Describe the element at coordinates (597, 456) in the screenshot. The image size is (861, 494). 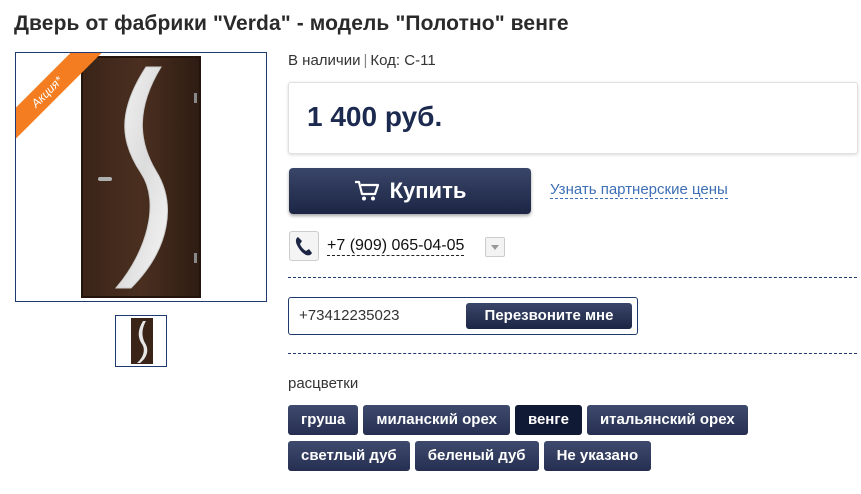
I see `color-chip-not-specified: Не указано` at that location.